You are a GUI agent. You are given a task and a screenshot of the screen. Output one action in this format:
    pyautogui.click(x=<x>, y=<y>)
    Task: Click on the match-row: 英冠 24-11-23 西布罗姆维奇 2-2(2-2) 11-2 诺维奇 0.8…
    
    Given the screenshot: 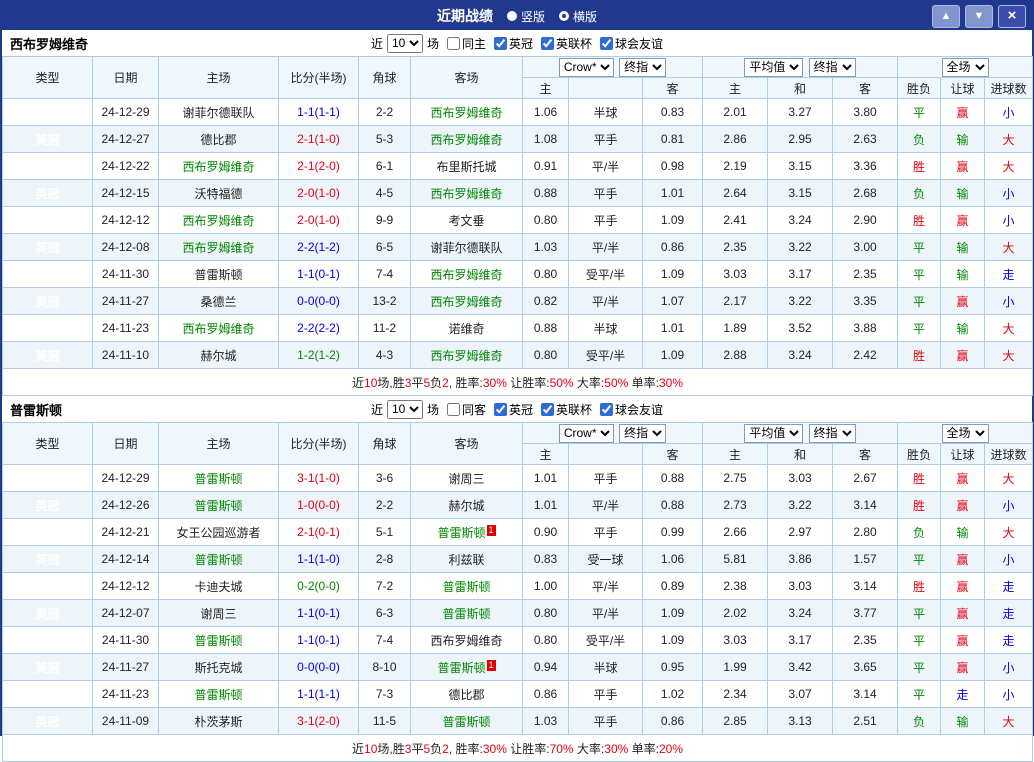 What is the action you would take?
    pyautogui.click(x=518, y=328)
    